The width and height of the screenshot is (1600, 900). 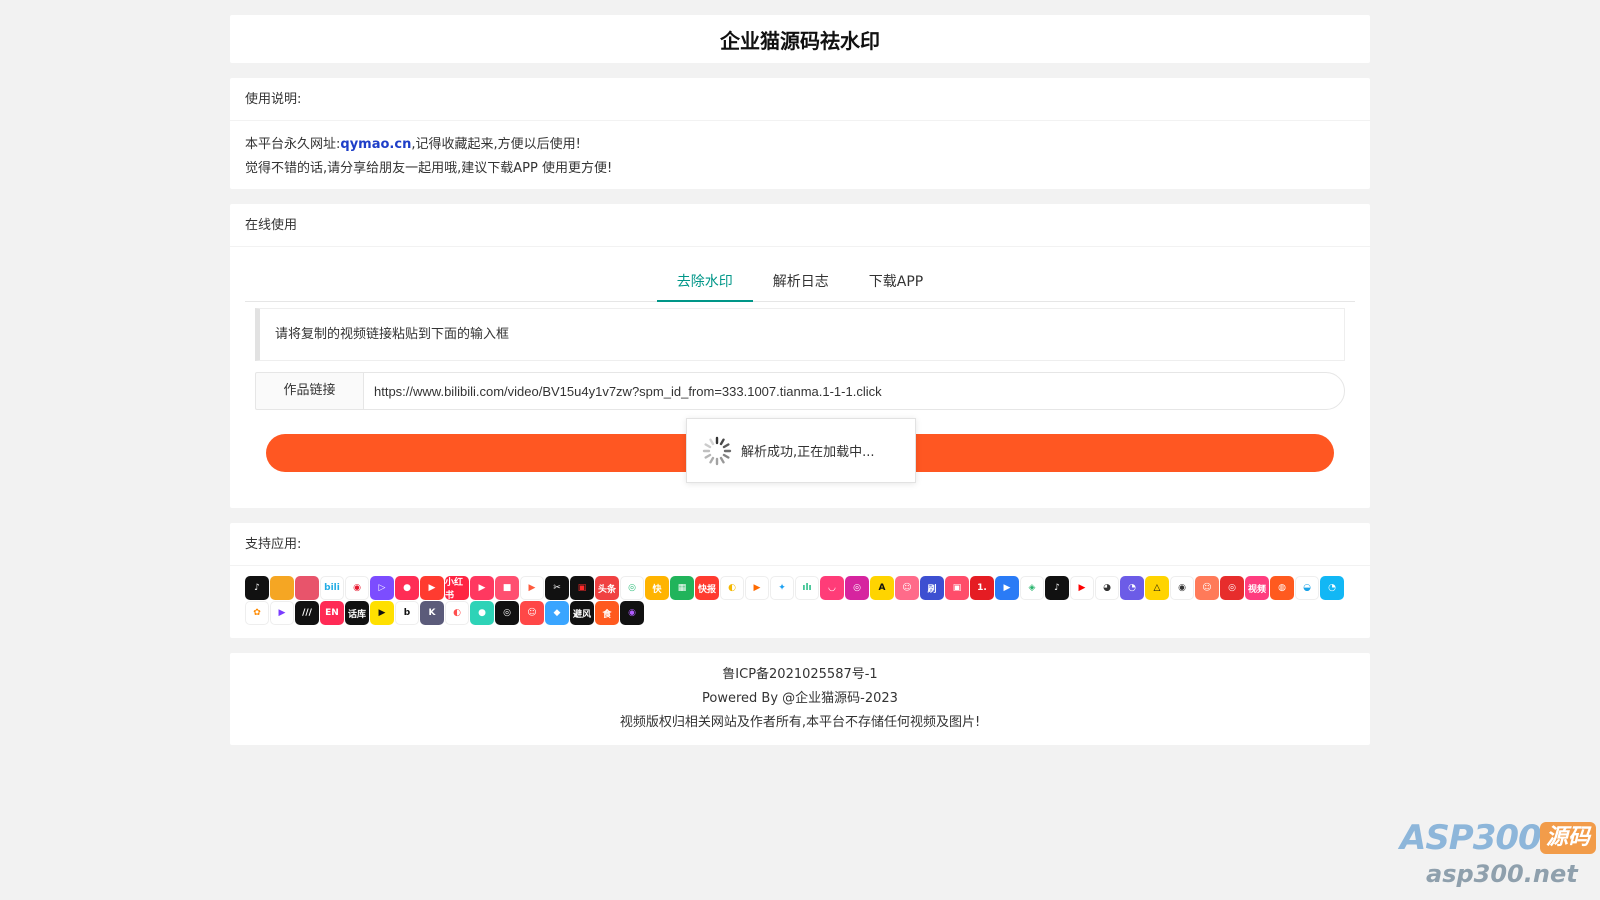 I want to click on app-icon-7: ●, so click(x=407, y=588).